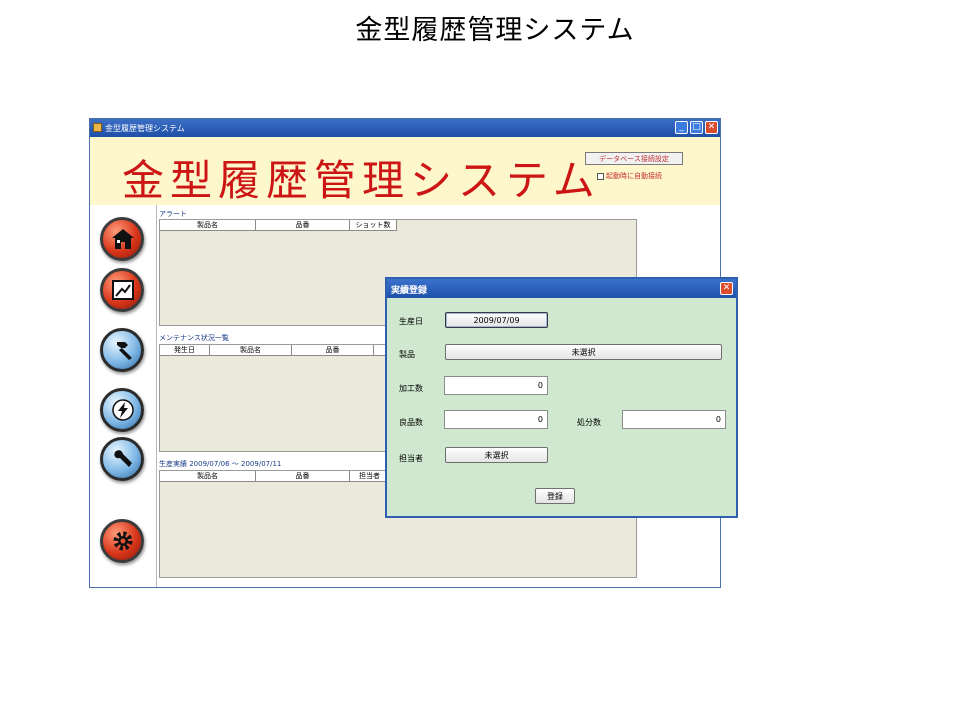  I want to click on hammer-button, so click(122, 350).